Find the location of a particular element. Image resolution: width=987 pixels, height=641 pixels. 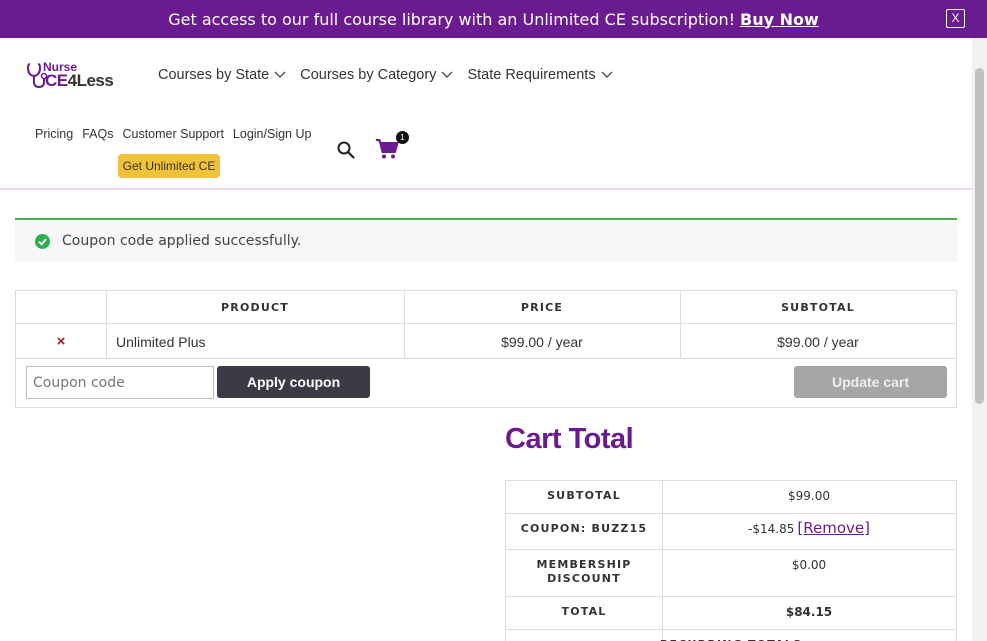

col-product: PRODUCT is located at coordinates (255, 307).